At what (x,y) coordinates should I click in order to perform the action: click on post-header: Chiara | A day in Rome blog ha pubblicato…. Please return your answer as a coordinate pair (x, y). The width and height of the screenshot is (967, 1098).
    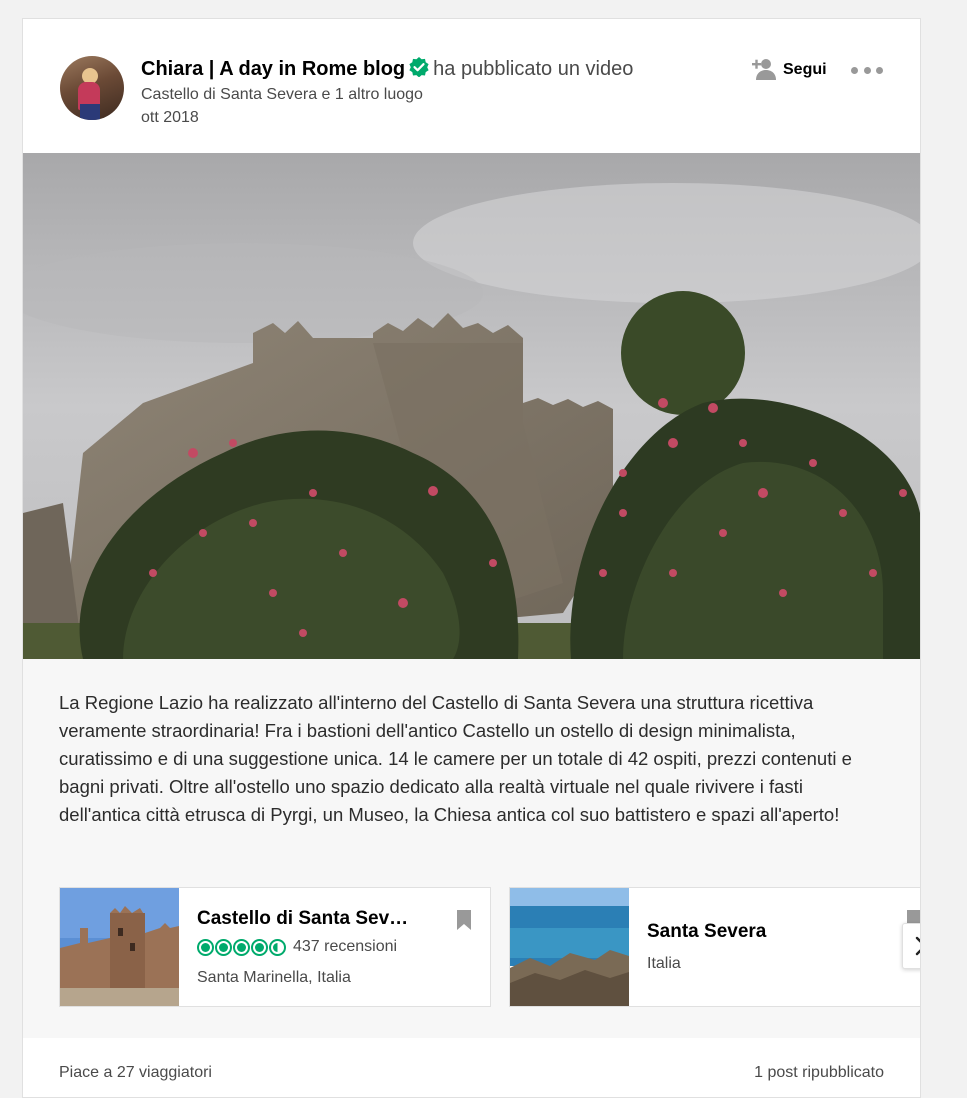
    Looking at the image, I should click on (471, 86).